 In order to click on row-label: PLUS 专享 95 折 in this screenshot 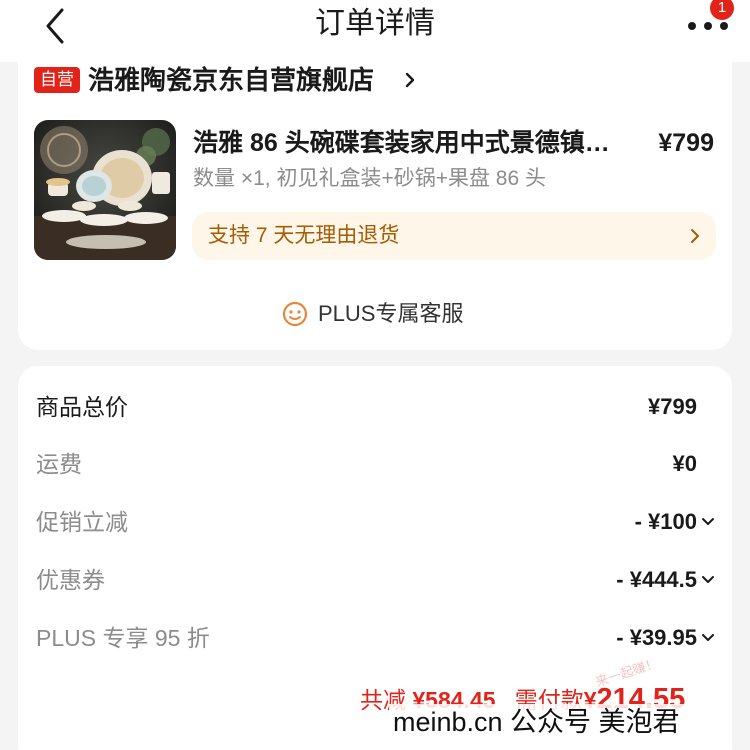, I will do `click(123, 638)`.